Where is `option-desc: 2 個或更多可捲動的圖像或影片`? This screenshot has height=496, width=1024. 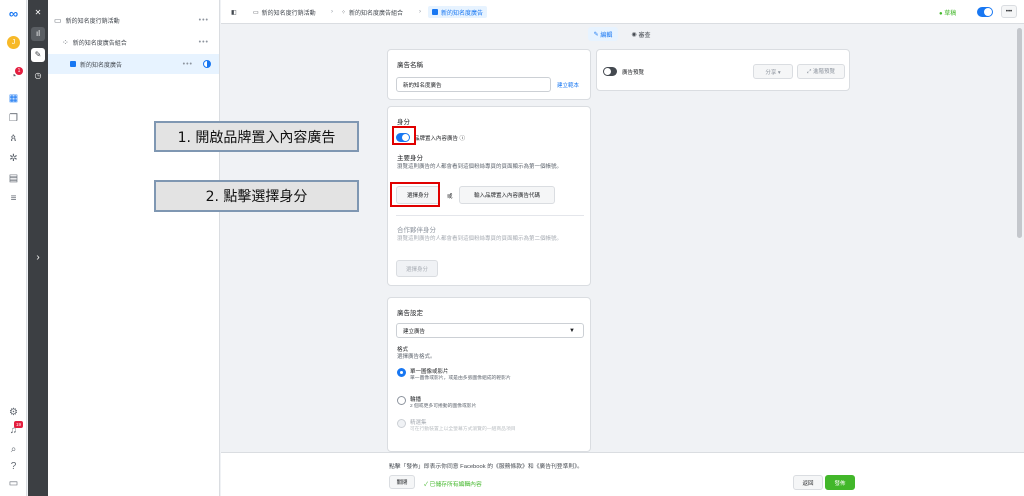
option-desc: 2 個或更多可捲動的圖像或影片 is located at coordinates (443, 406).